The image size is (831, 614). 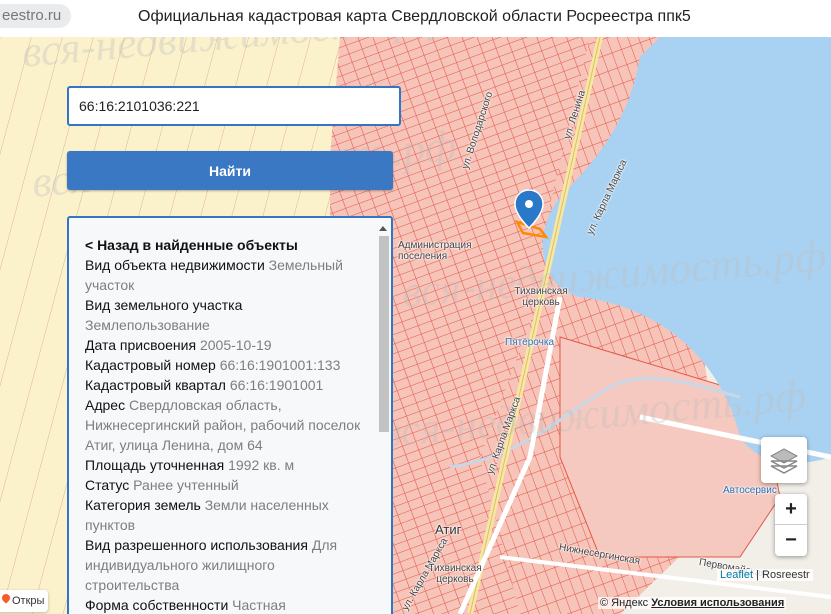 I want to click on info-field: Кадастровый номер 66:16:1901001:133, so click(x=225, y=365).